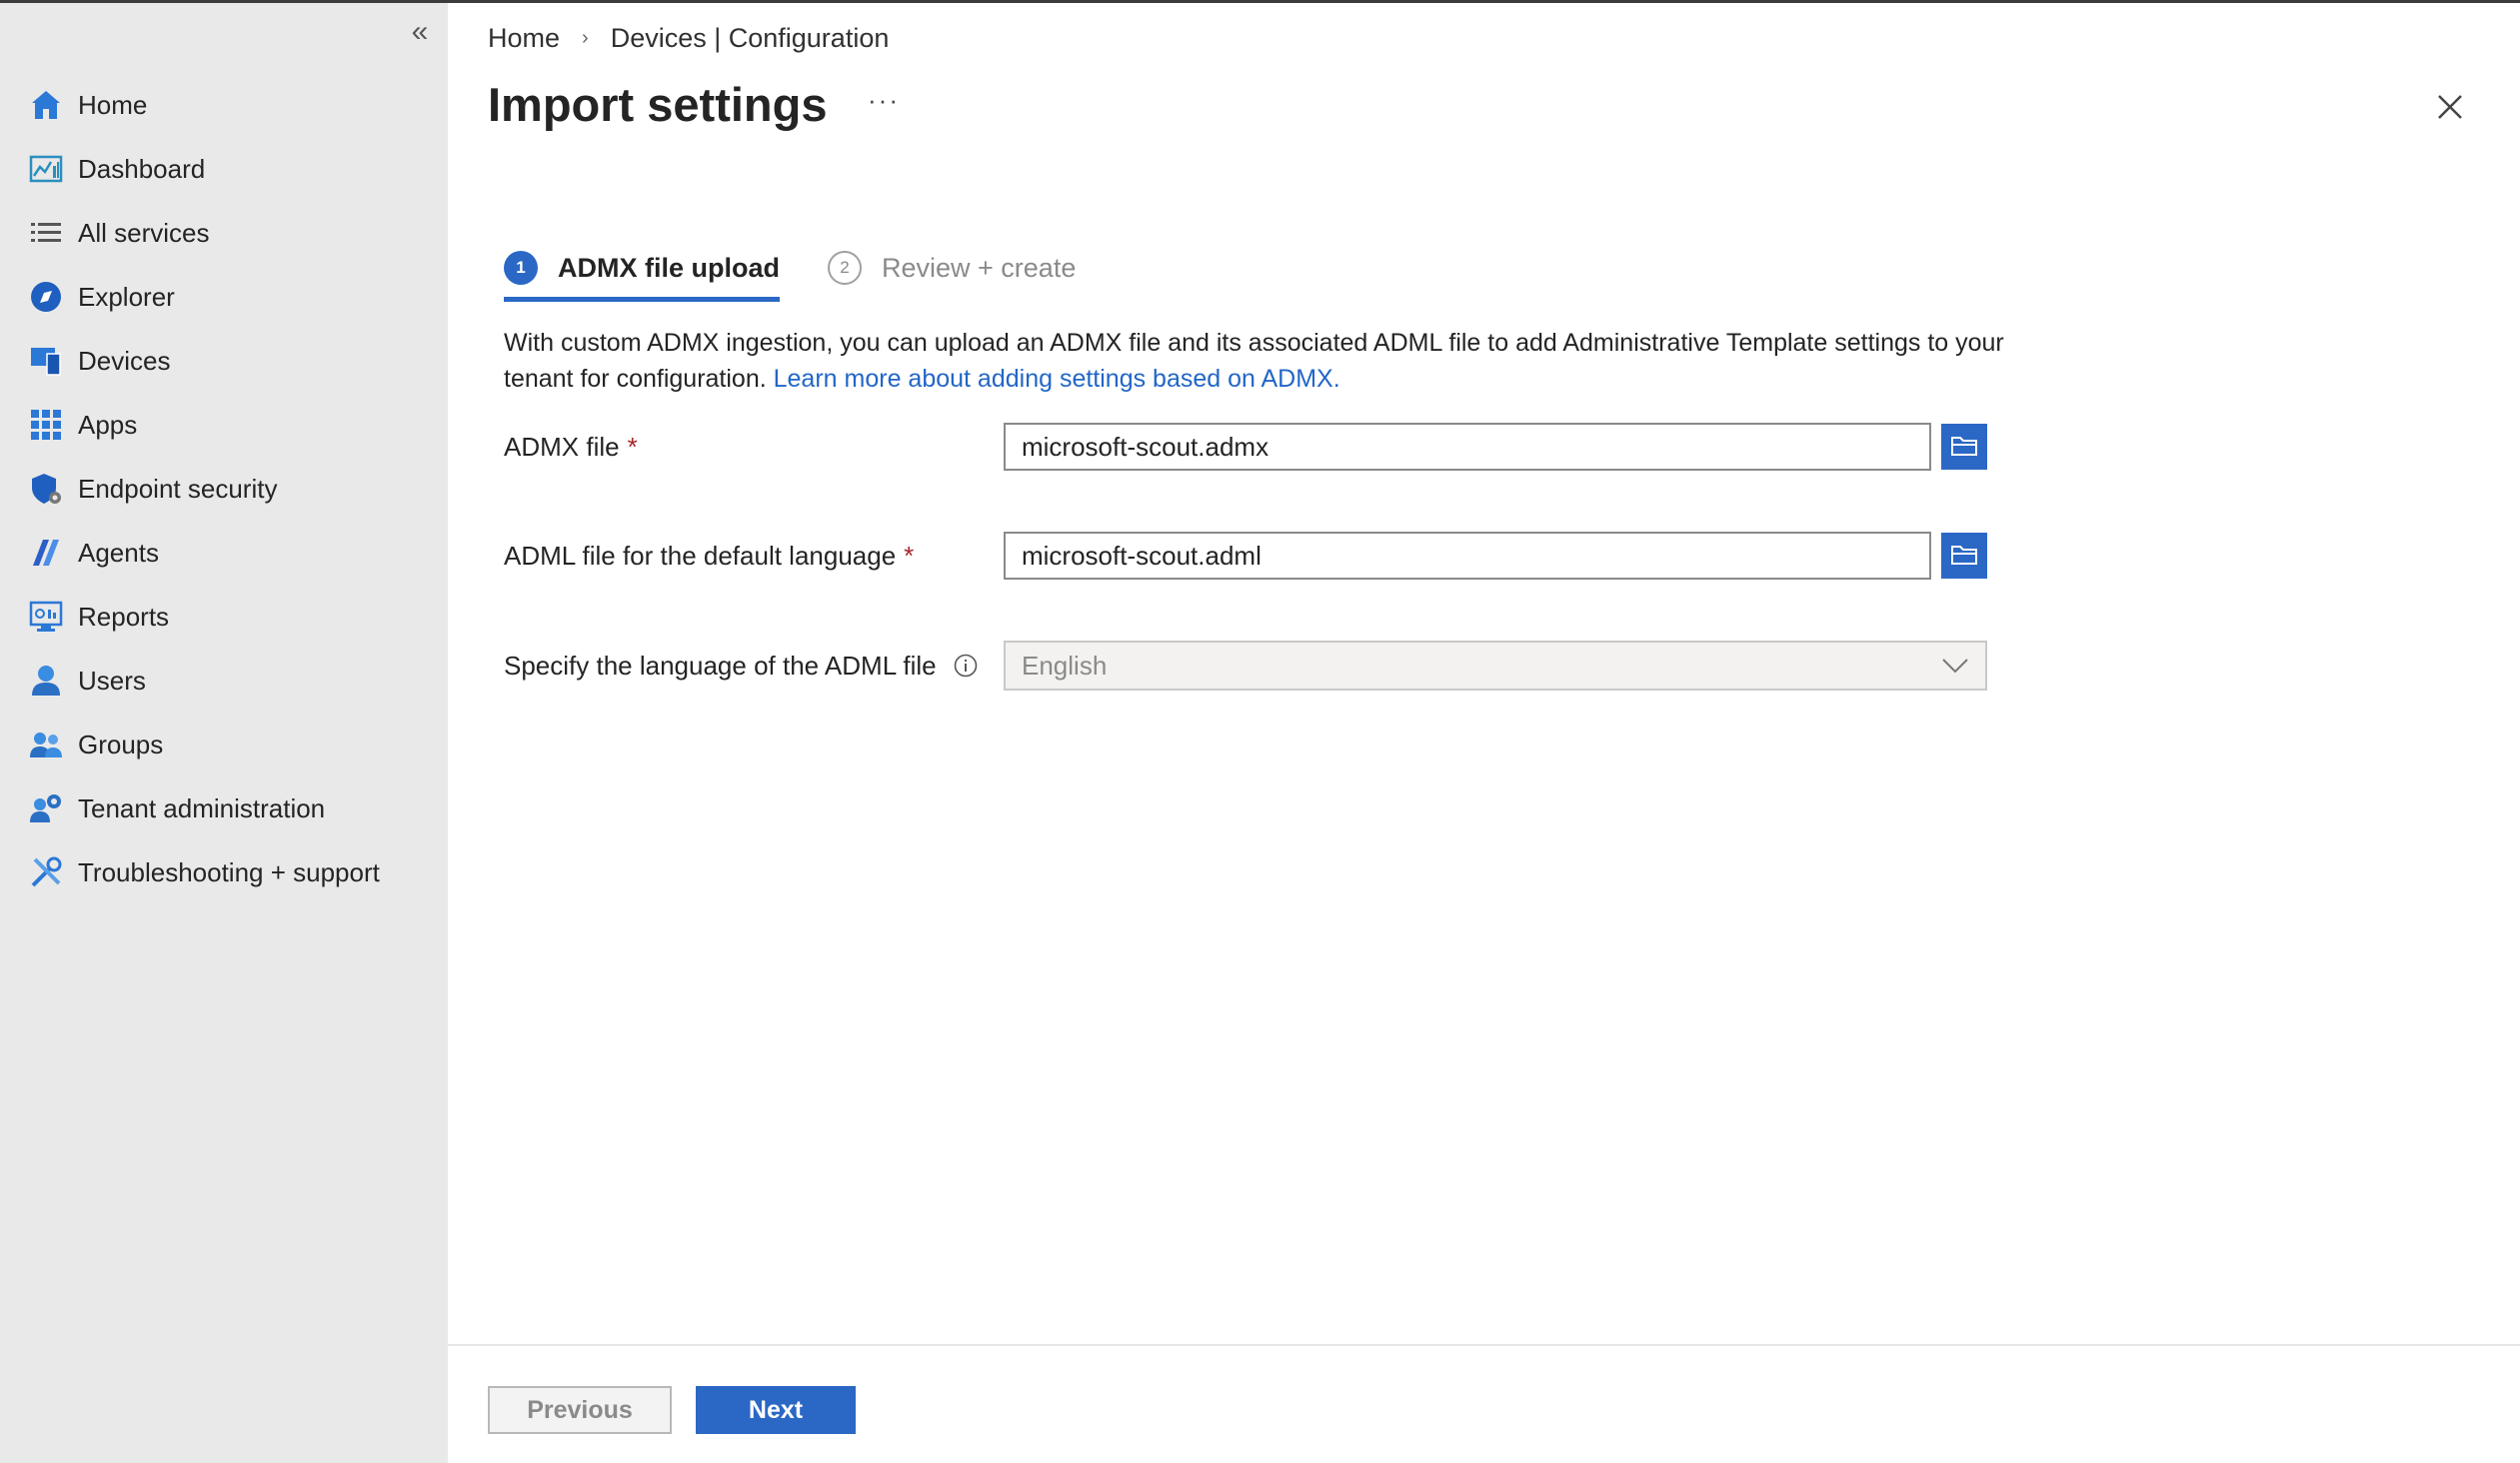 The width and height of the screenshot is (2520, 1463). I want to click on agents-icon, so click(46, 553).